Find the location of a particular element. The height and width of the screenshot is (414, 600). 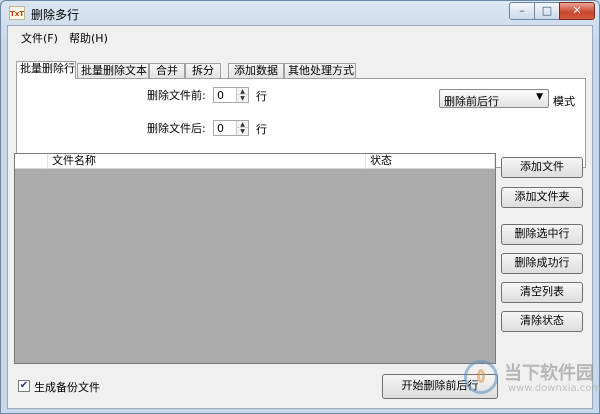

list-header-filename: 文件名称 is located at coordinates (207, 161).